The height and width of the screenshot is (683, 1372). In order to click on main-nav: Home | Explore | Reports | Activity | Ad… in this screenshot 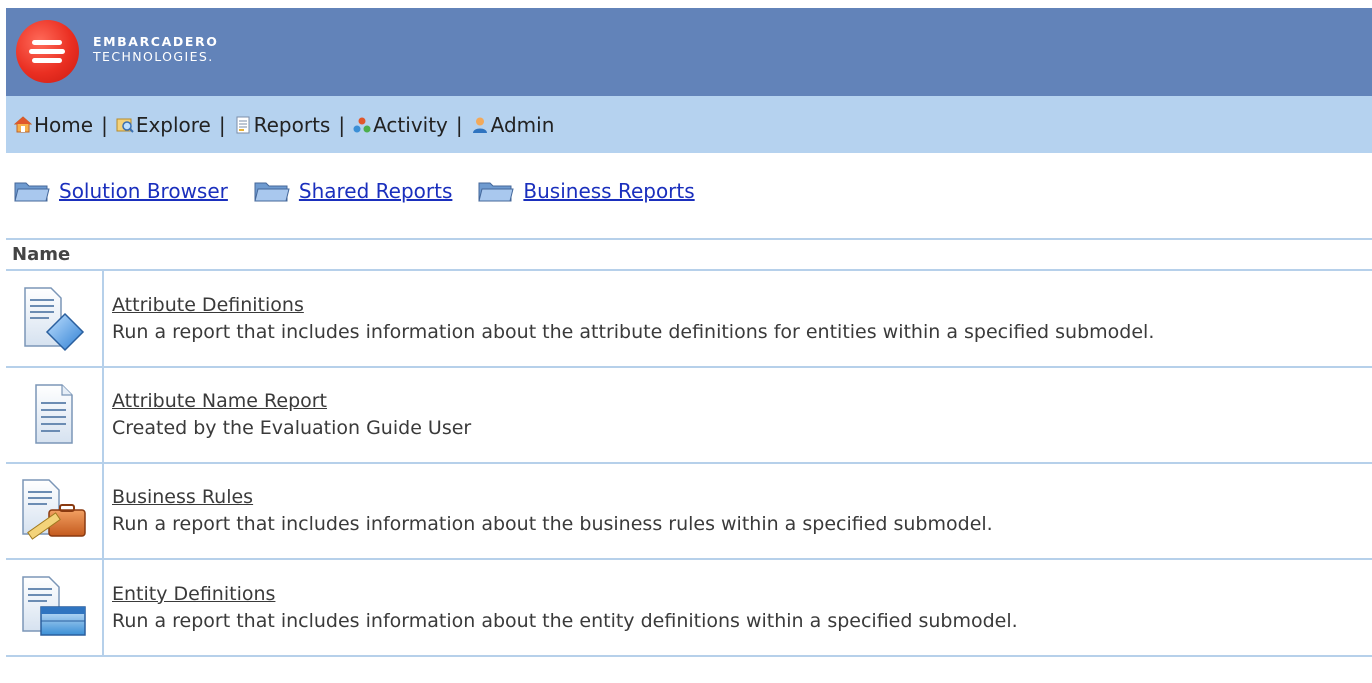, I will do `click(689, 124)`.